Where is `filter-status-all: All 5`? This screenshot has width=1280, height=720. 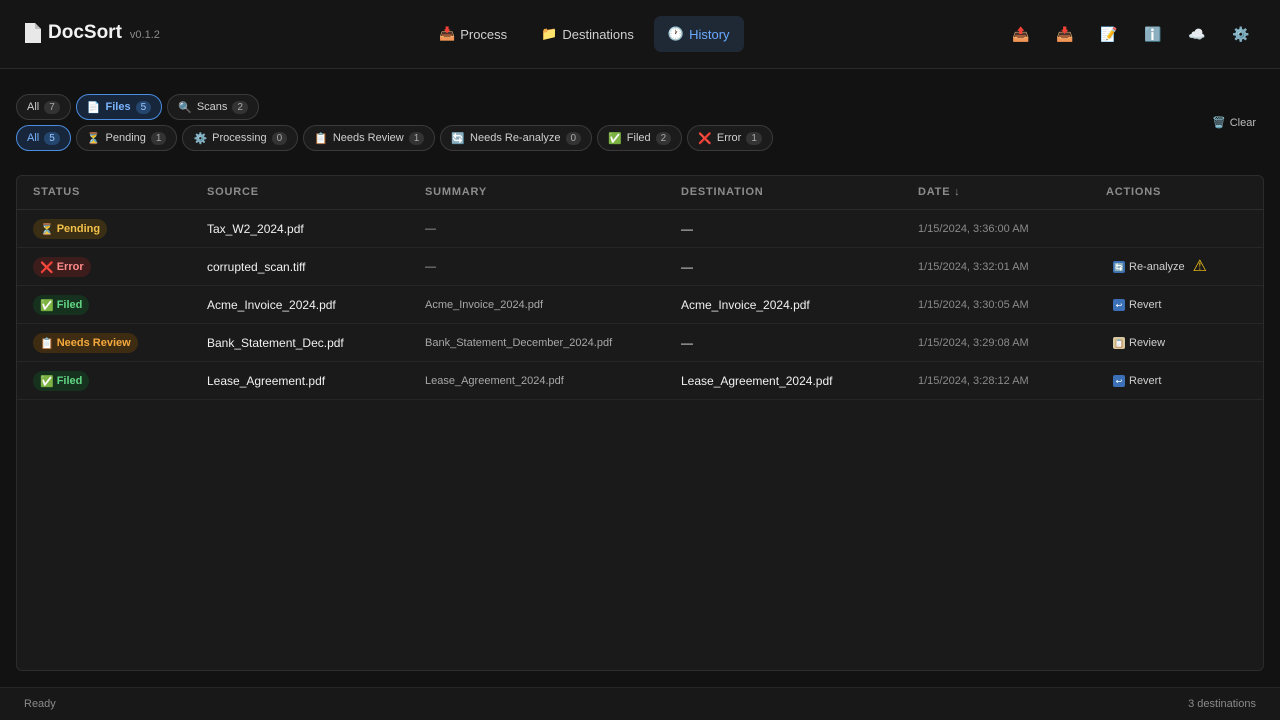
filter-status-all: All 5 is located at coordinates (43, 138).